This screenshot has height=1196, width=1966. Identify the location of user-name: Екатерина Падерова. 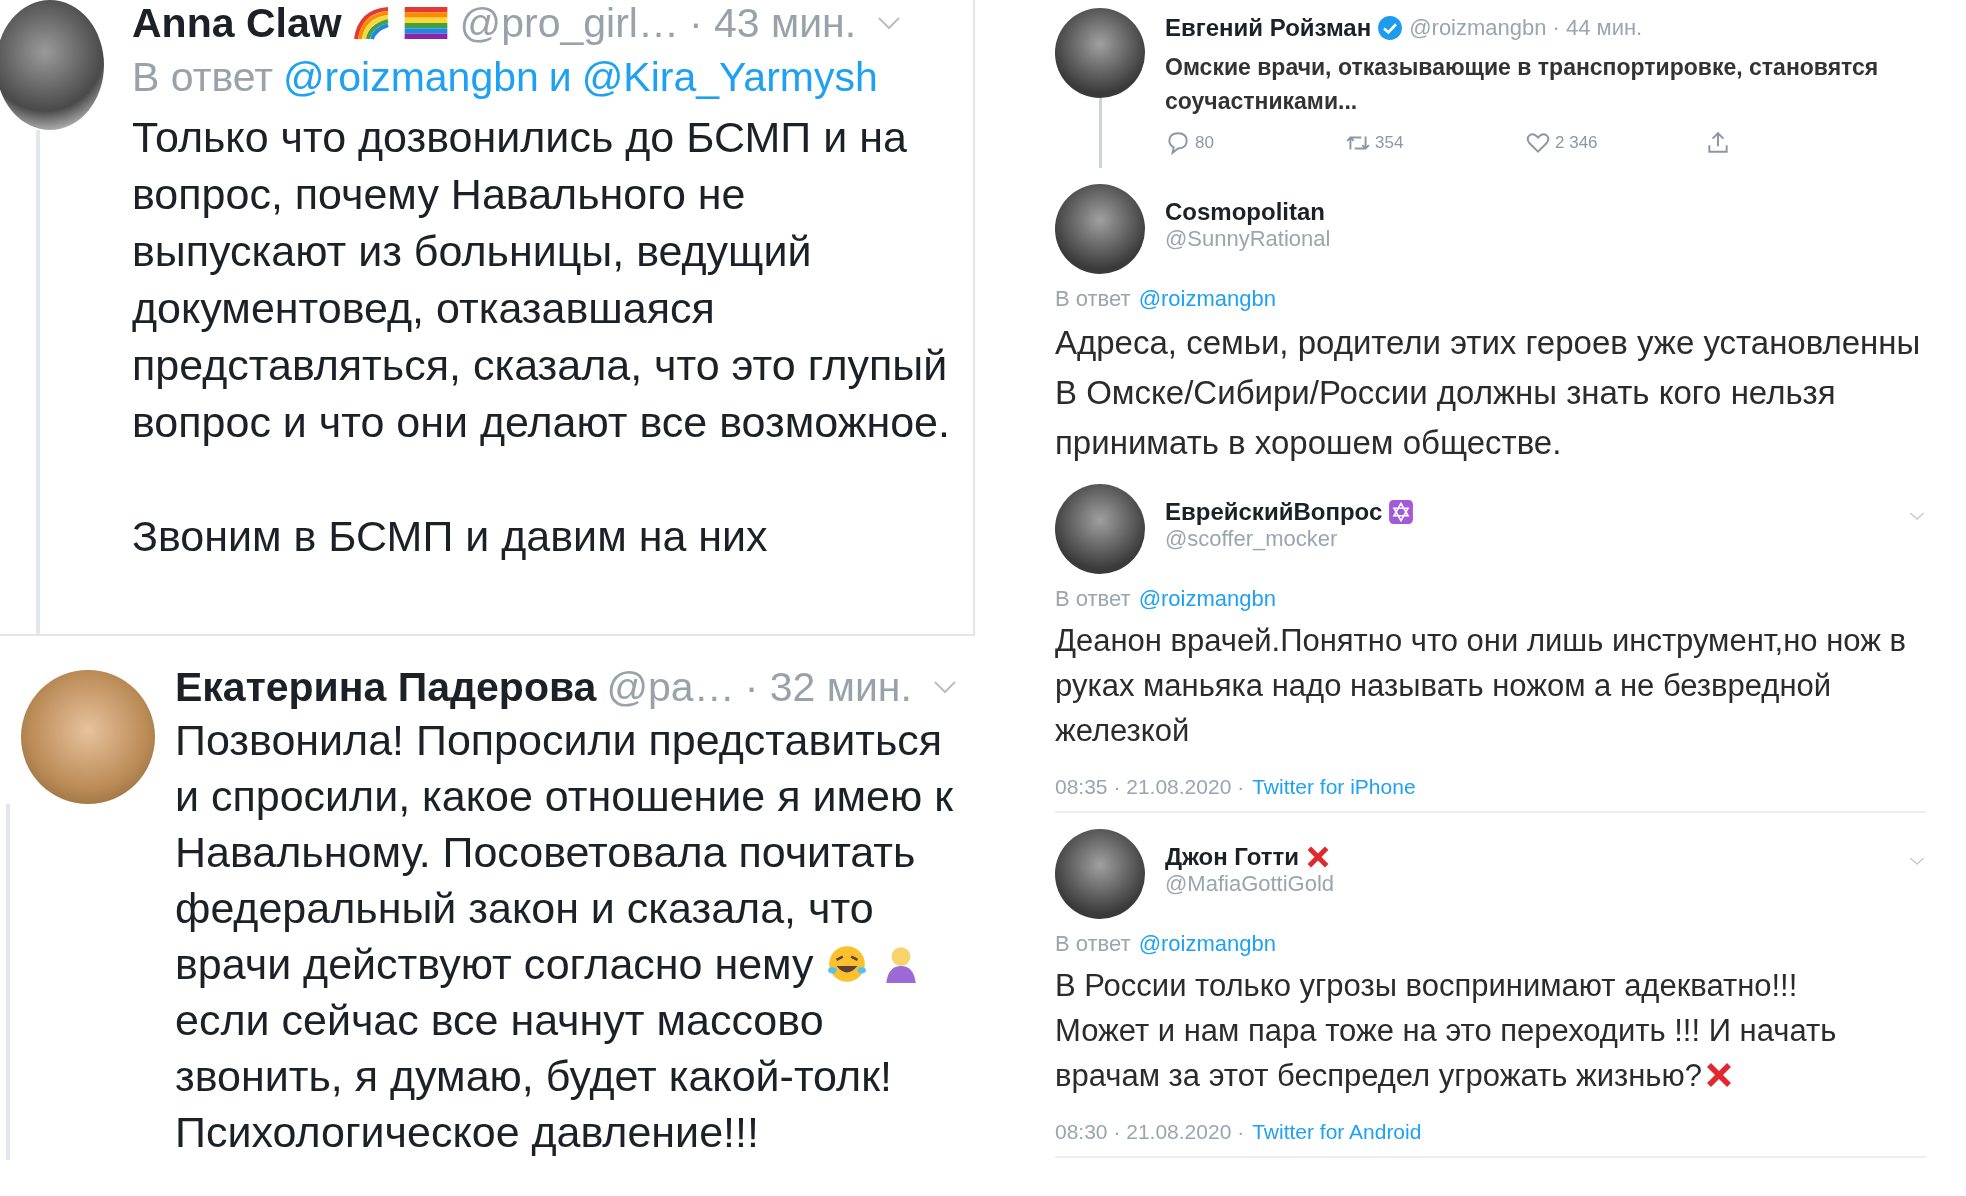
(386, 687).